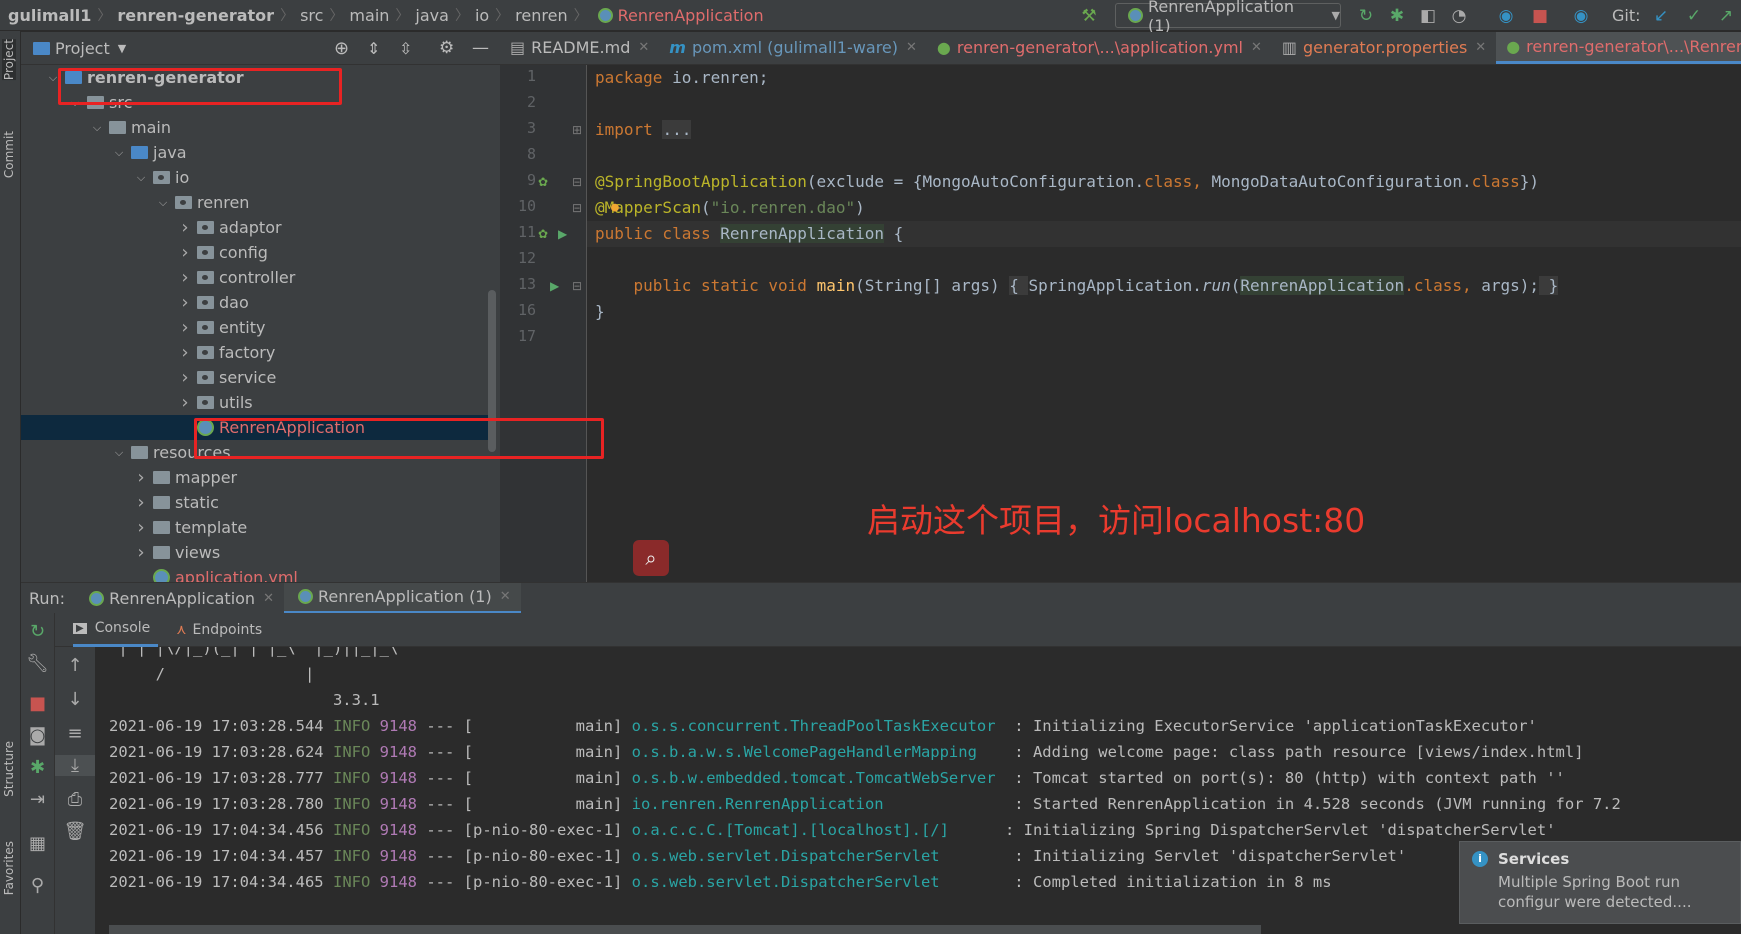 The width and height of the screenshot is (1741, 934). I want to click on gear-icon: ⚙, so click(446, 48).